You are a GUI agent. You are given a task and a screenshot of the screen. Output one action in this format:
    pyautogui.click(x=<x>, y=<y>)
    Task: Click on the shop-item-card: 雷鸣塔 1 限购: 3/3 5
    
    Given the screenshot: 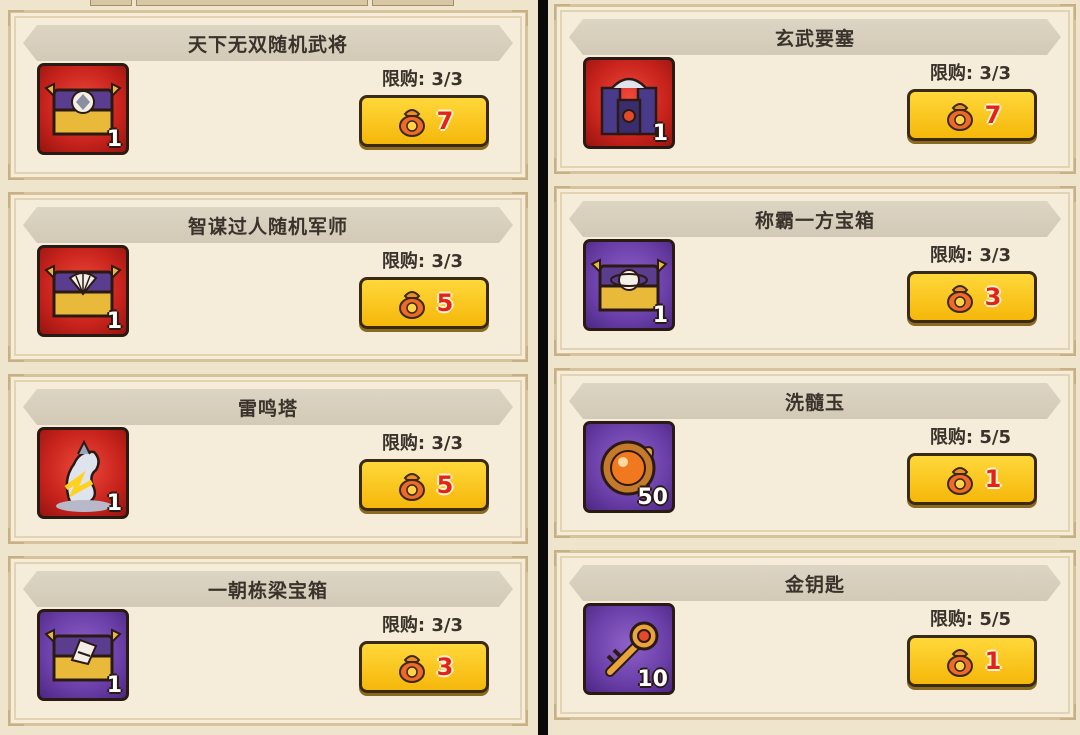 What is the action you would take?
    pyautogui.click(x=268, y=459)
    